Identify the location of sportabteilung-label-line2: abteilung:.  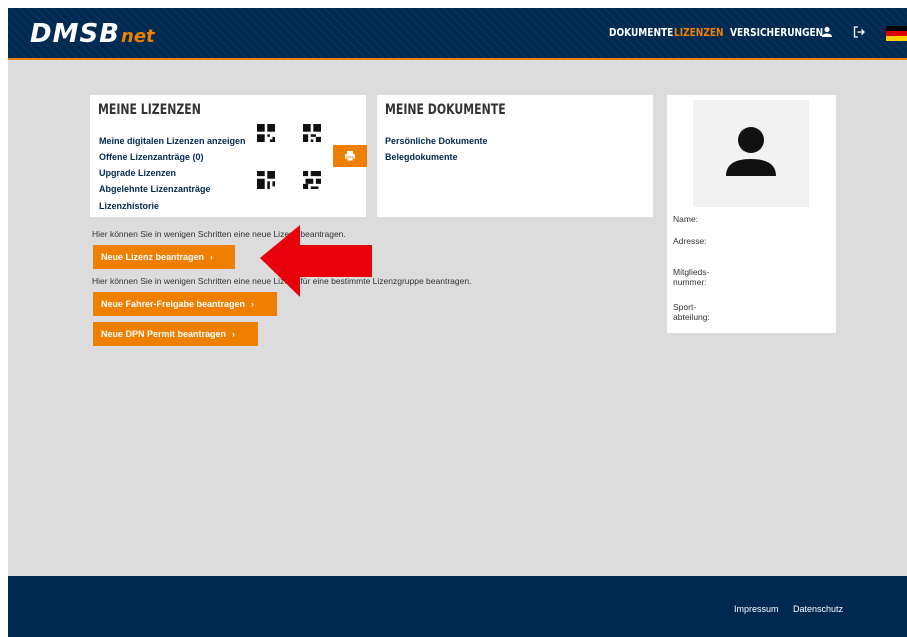
(691, 317).